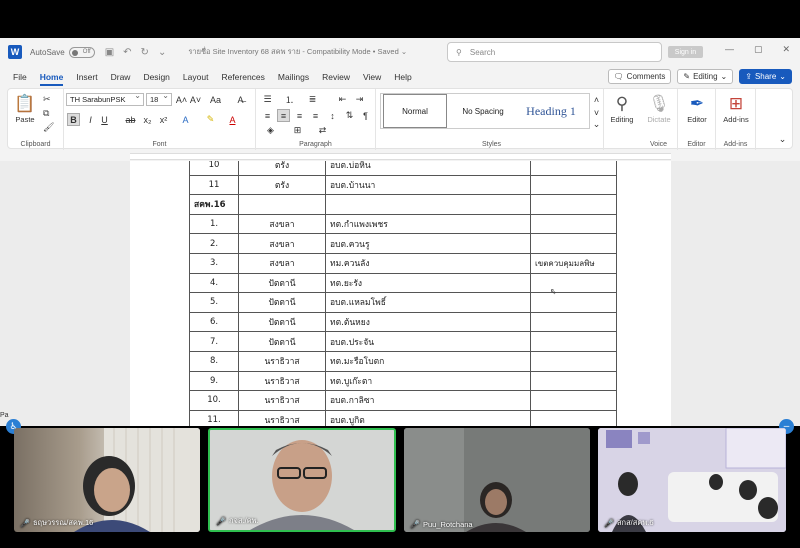  What do you see at coordinates (195, 99) in the screenshot?
I see `shrink-font-icon: A˅` at bounding box center [195, 99].